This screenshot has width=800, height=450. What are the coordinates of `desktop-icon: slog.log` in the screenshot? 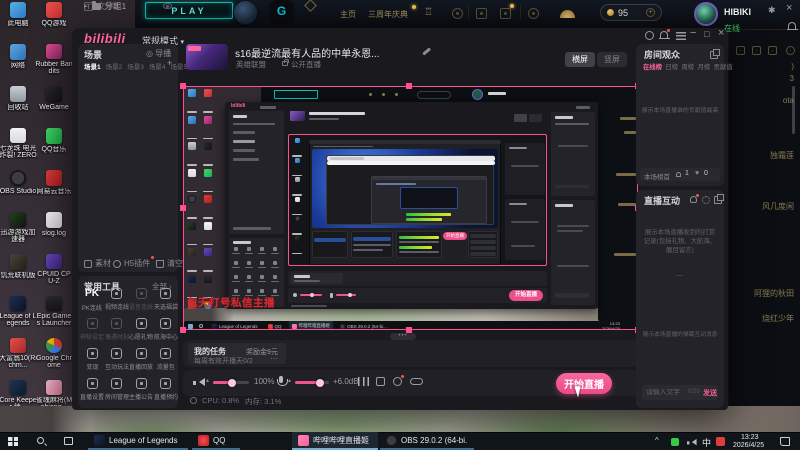 It's located at (54, 227).